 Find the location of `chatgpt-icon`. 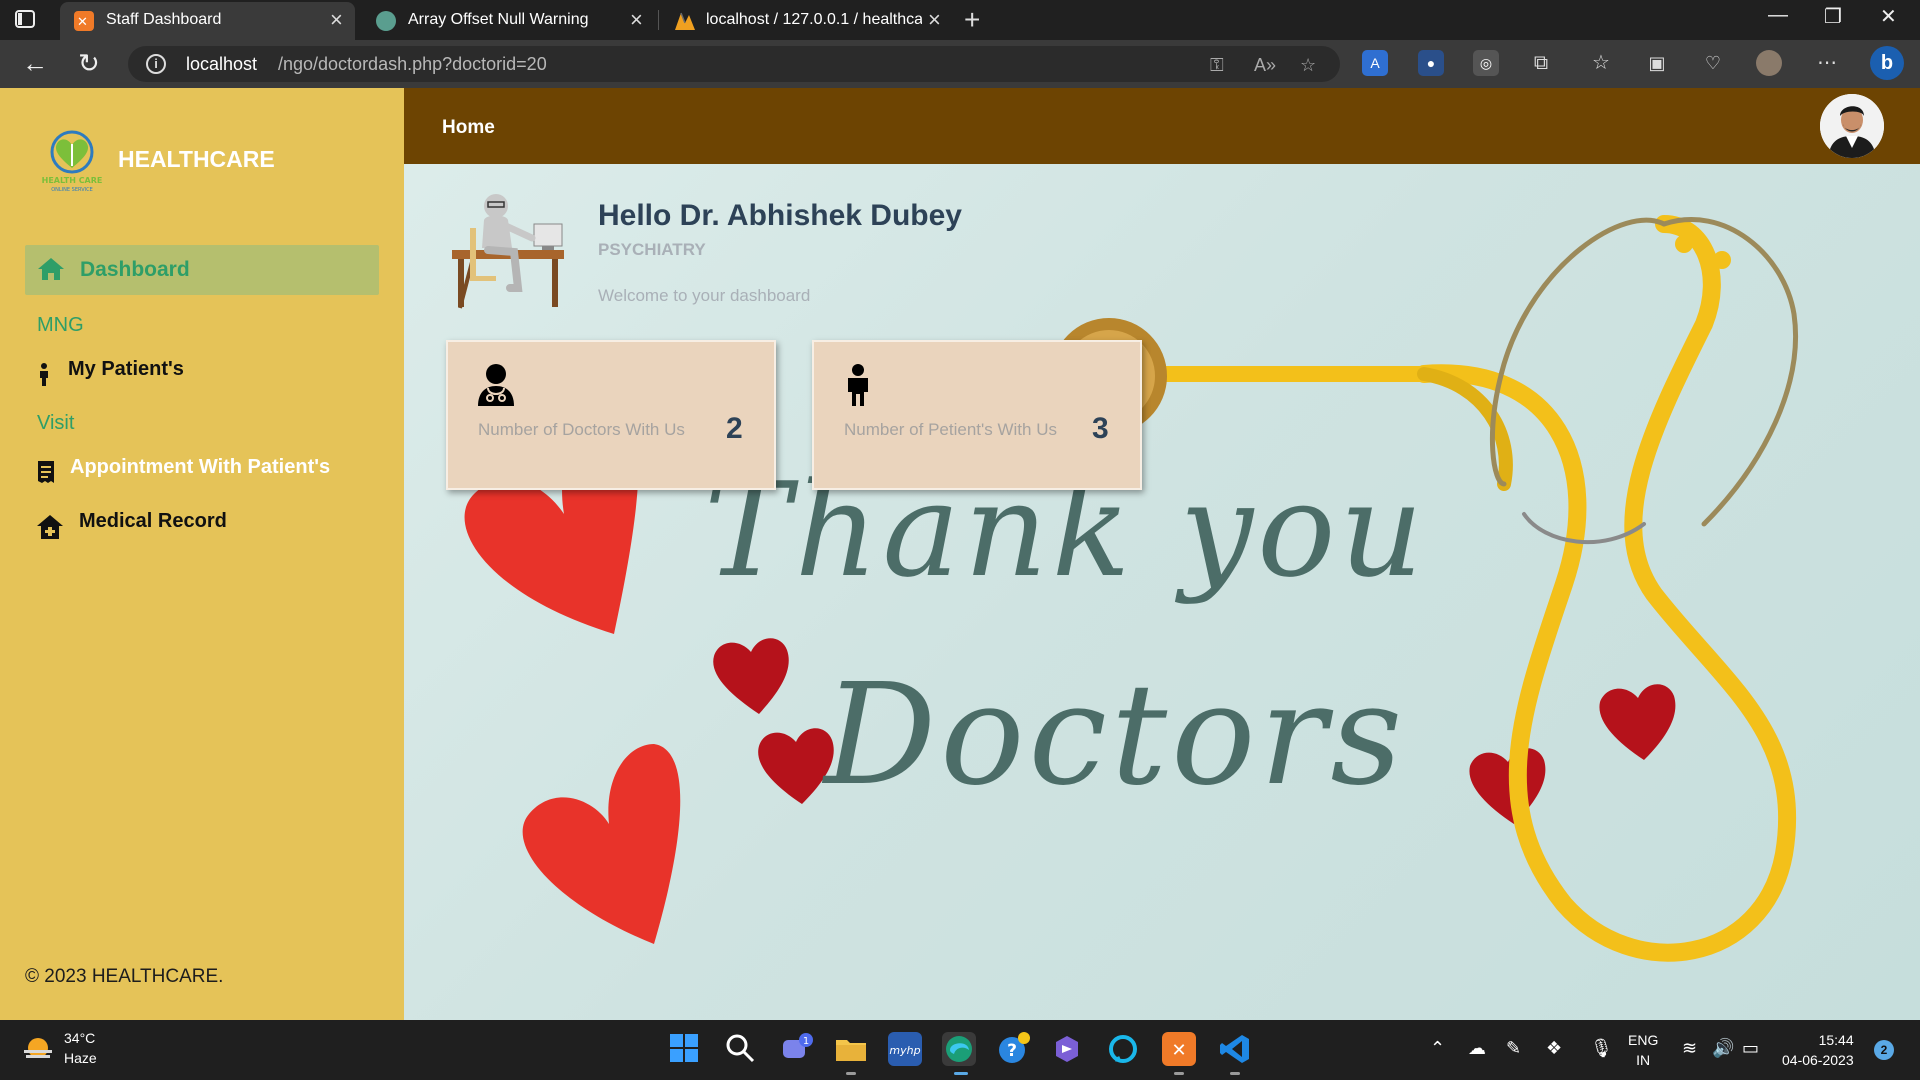

chatgpt-icon is located at coordinates (386, 21).